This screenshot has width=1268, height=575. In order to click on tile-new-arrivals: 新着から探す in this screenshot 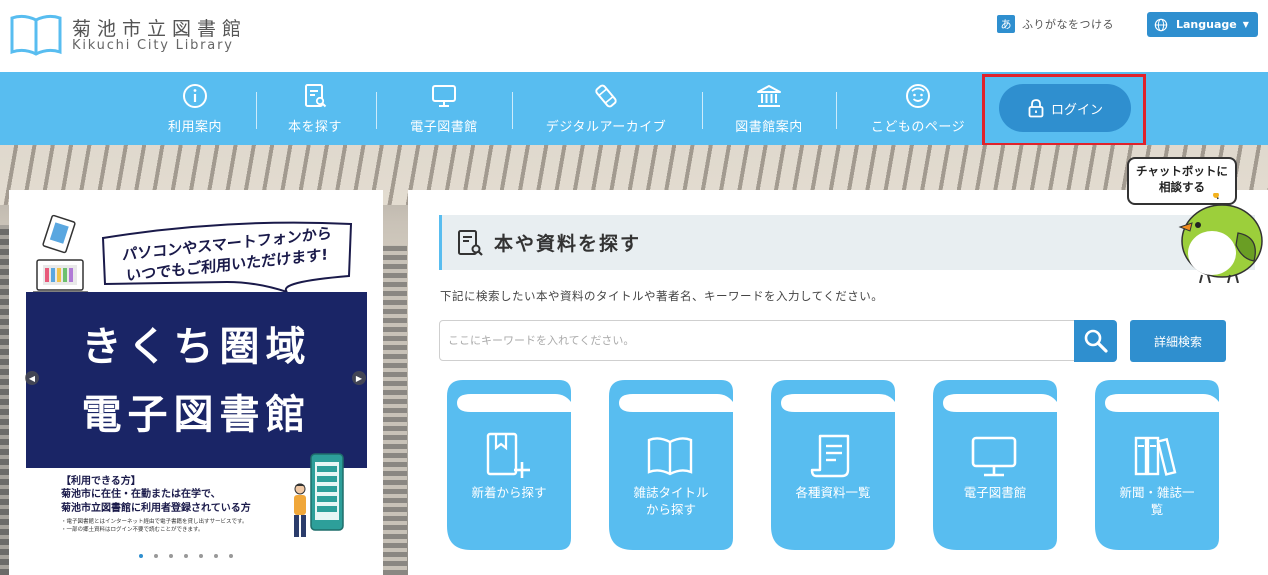, I will do `click(509, 465)`.